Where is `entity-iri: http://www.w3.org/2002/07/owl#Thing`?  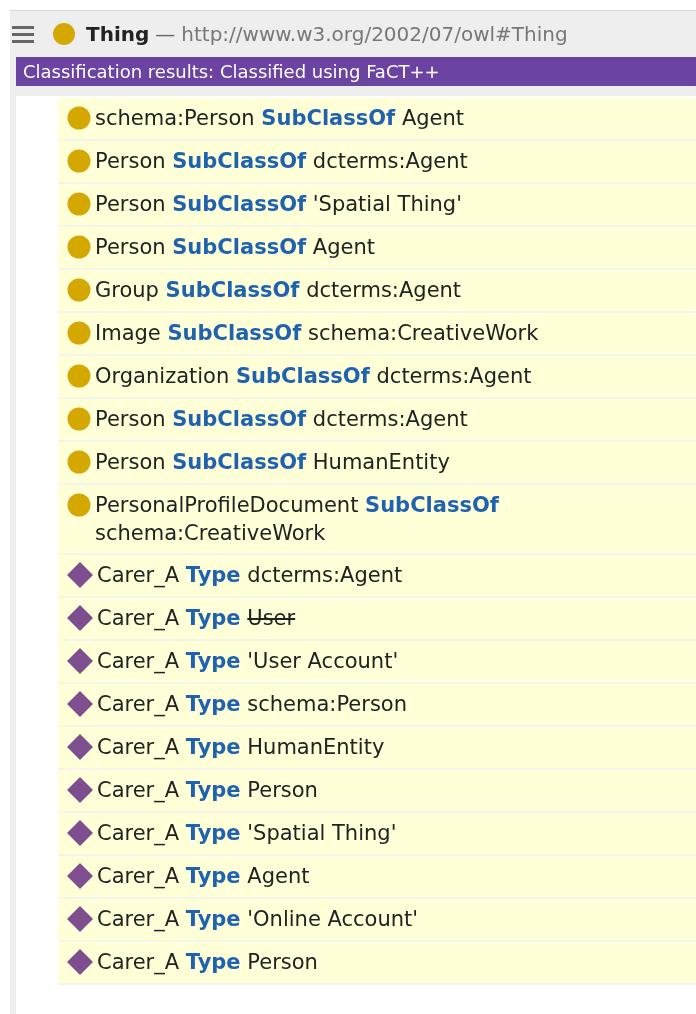
entity-iri: http://www.w3.org/2002/07/owl#Thing is located at coordinates (374, 34).